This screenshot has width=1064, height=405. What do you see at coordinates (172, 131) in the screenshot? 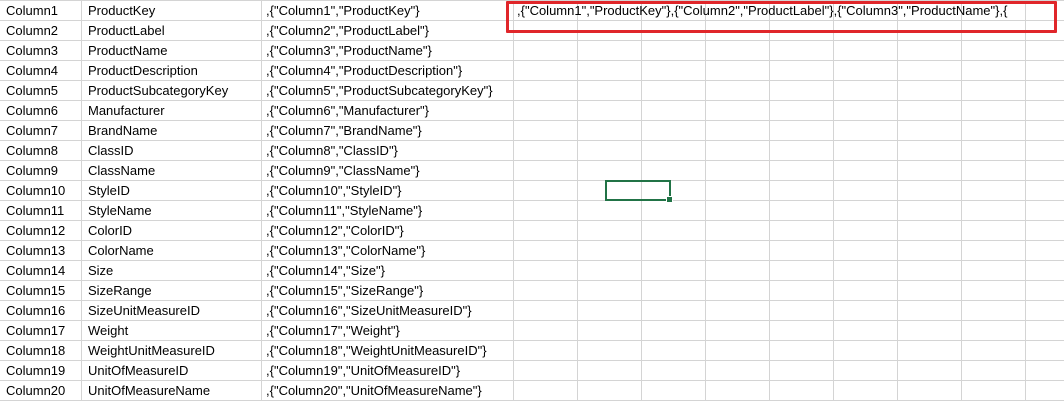
I see `cell-column-b: BrandName` at bounding box center [172, 131].